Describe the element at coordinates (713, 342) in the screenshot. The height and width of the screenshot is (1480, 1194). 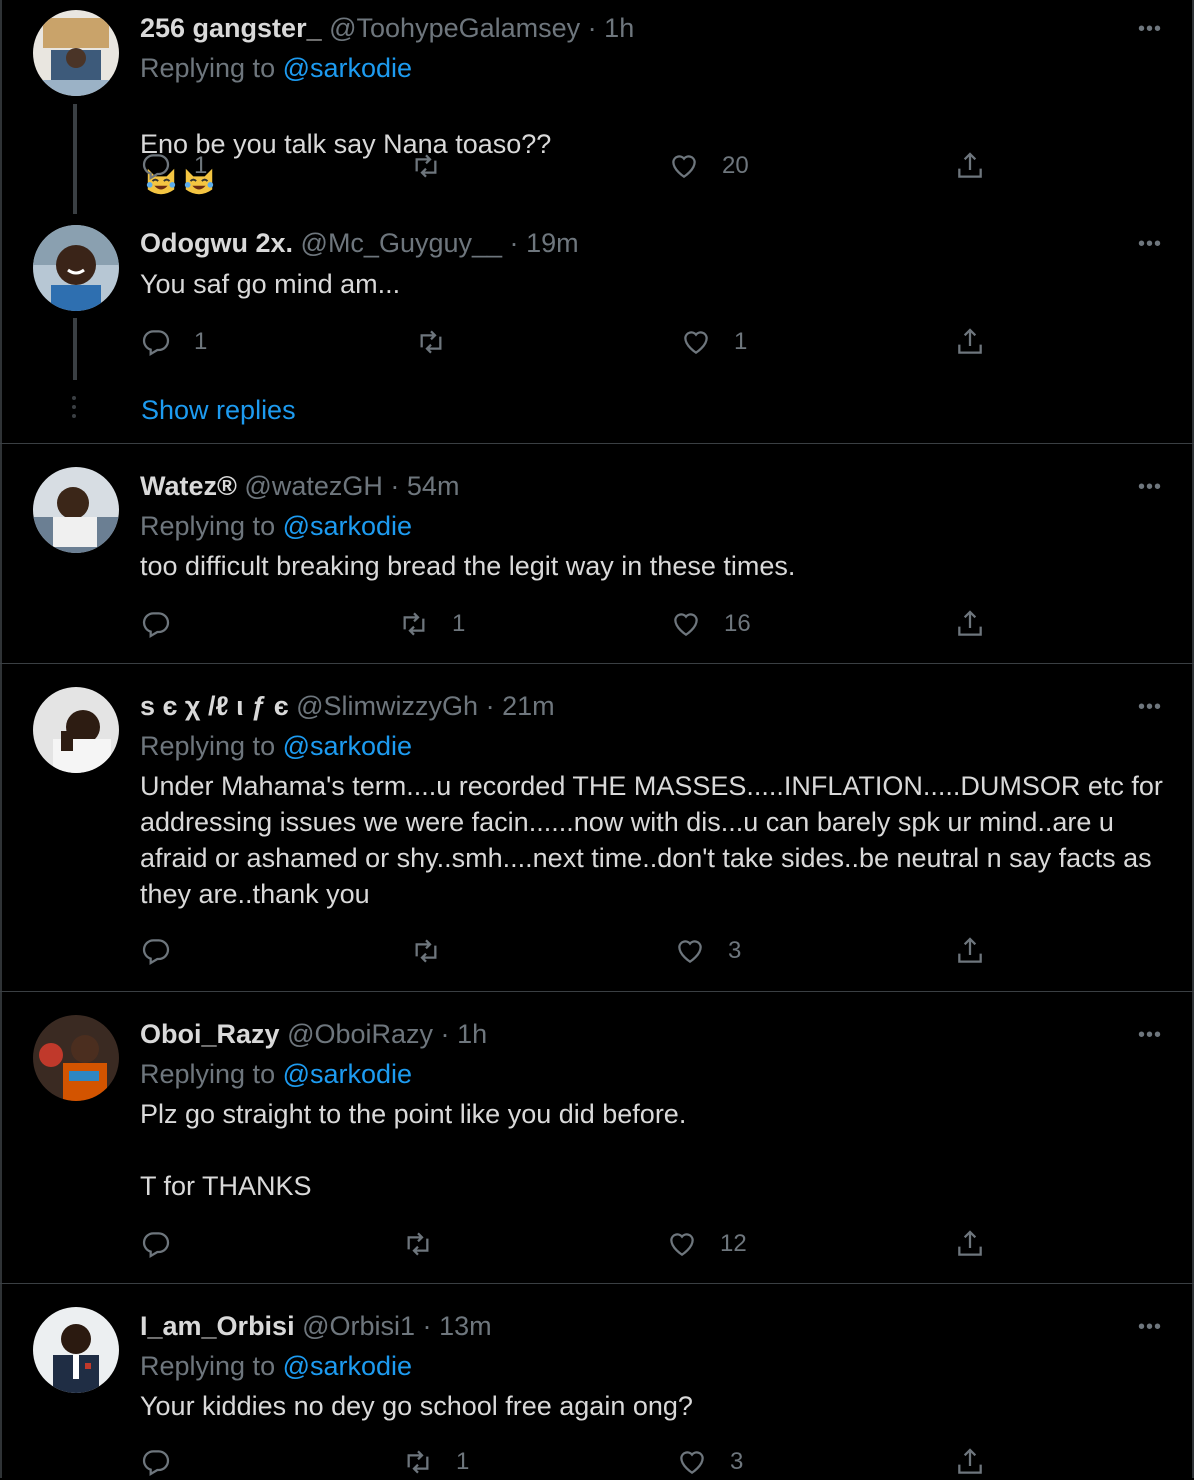
I see `like-button: 1` at that location.